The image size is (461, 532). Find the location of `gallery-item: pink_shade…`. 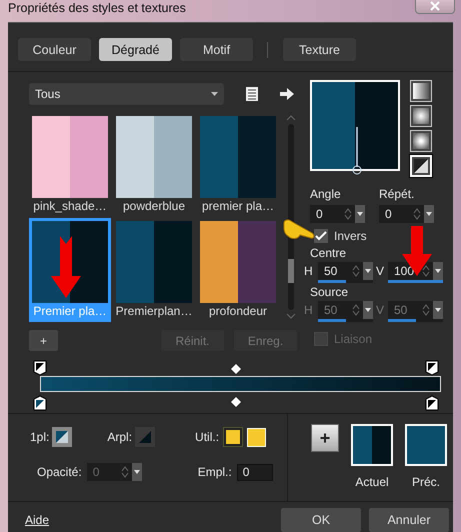

gallery-item: pink_shade… is located at coordinates (70, 165).